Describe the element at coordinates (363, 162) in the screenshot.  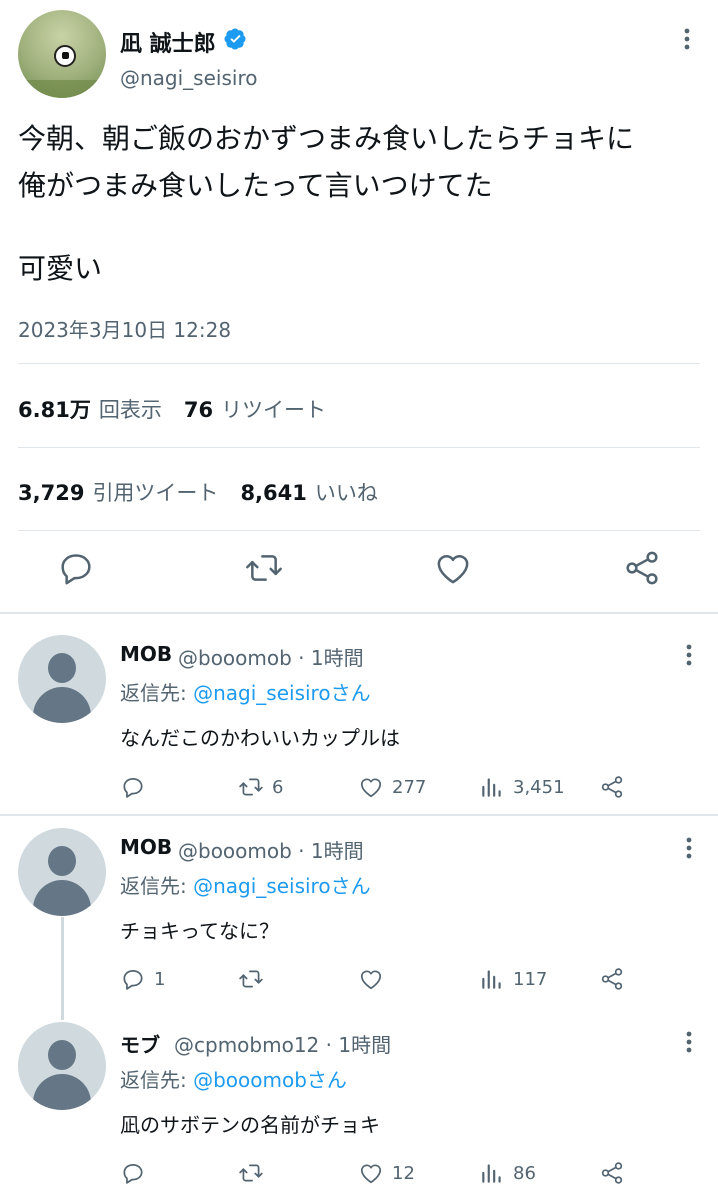
I see `tweet-text: 今朝、朝ご飯のおかずつまみ食いしたらチョキに 俺がつまみ食いしたって言いつけてた` at that location.